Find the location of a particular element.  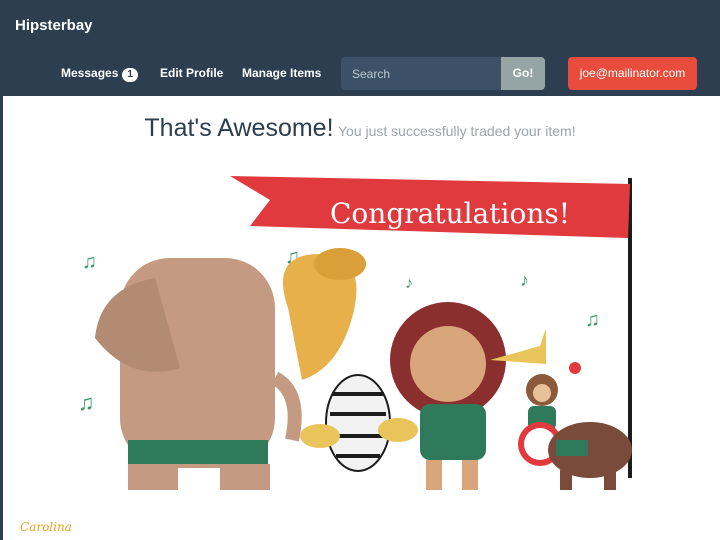

user-account-button: joe@mailinator.com is located at coordinates (632, 73).